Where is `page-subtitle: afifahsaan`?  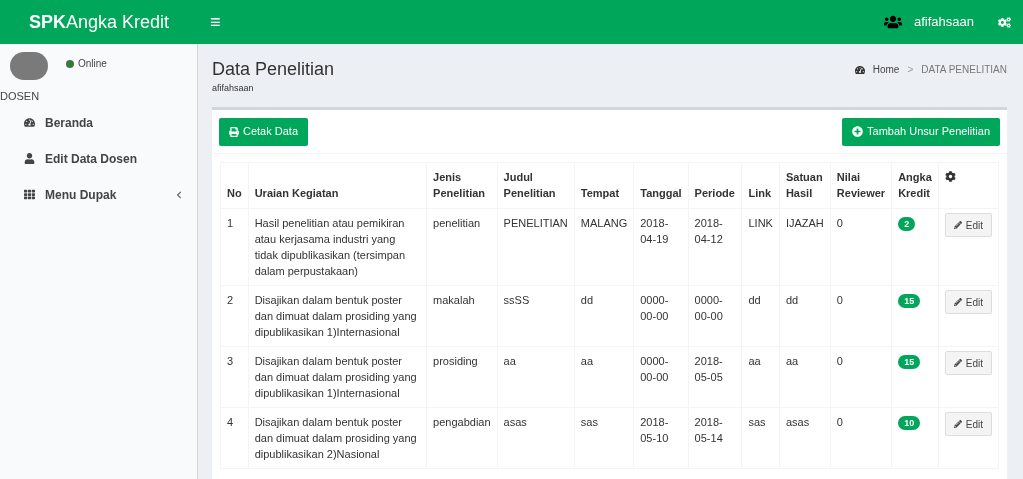 page-subtitle: afifahsaan is located at coordinates (233, 88).